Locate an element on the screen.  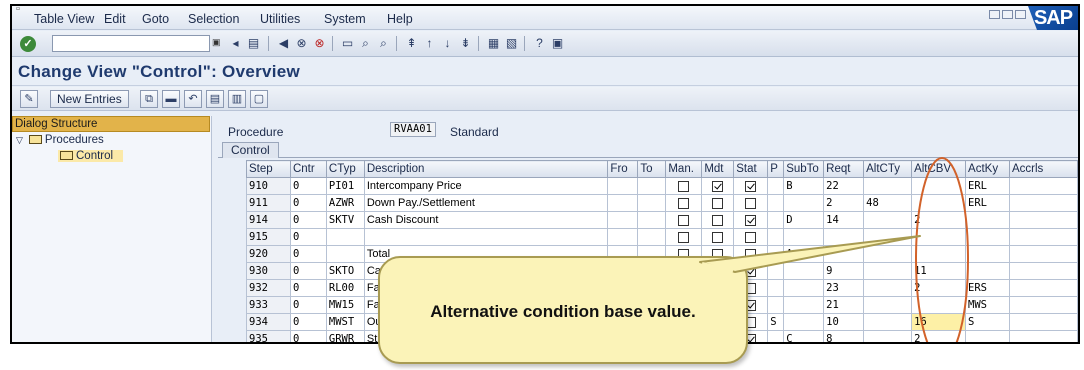
step-cell: 933 is located at coordinates (268, 305).